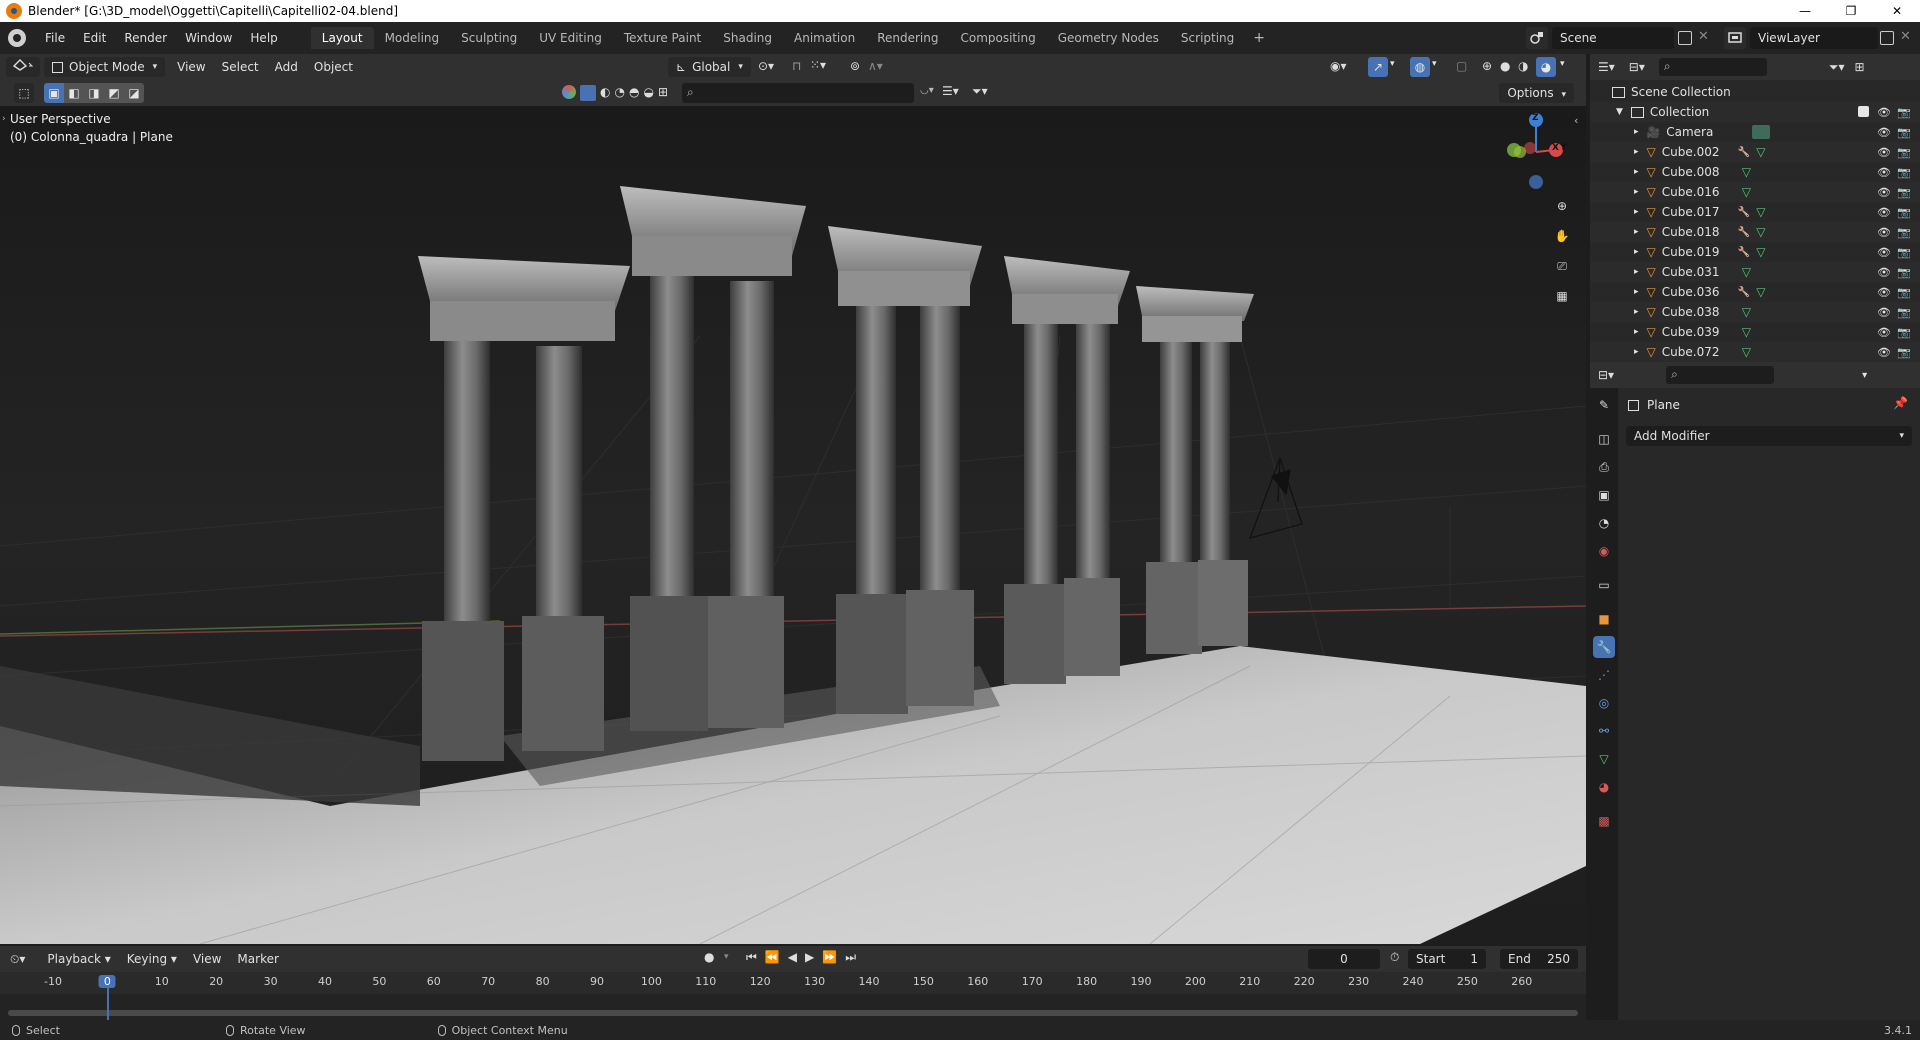 The width and height of the screenshot is (1920, 1040). What do you see at coordinates (1805, 11) in the screenshot?
I see `minimize-button: —` at bounding box center [1805, 11].